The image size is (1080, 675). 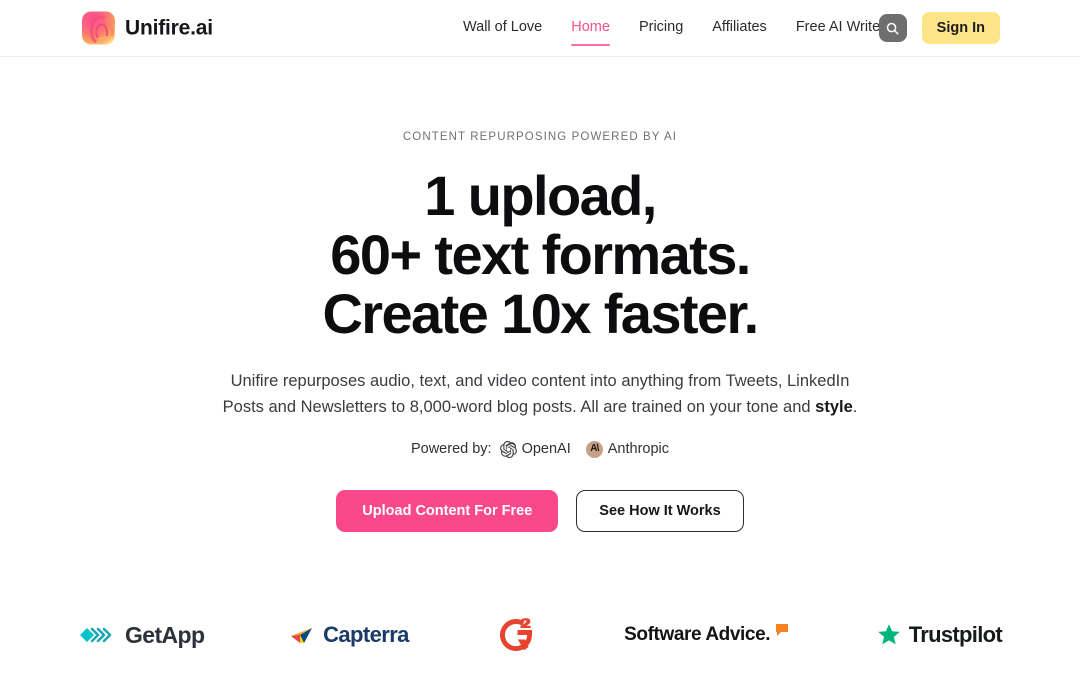 What do you see at coordinates (661, 28) in the screenshot?
I see `nav-item-pricing: Pricing` at bounding box center [661, 28].